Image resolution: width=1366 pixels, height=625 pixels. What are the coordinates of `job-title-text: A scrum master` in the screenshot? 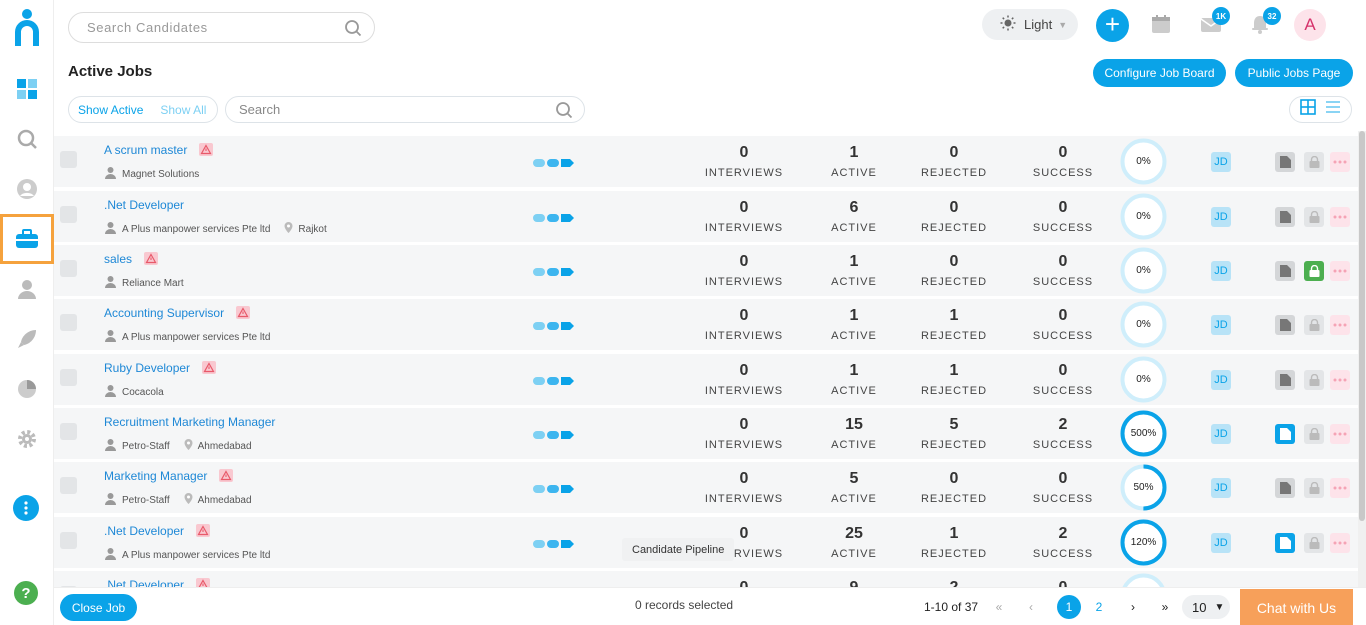 It's located at (145, 150).